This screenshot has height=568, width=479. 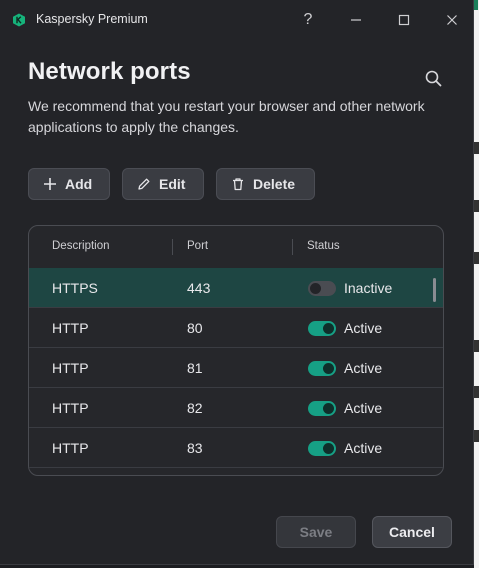 What do you see at coordinates (144, 184) in the screenshot?
I see `pencil-icon` at bounding box center [144, 184].